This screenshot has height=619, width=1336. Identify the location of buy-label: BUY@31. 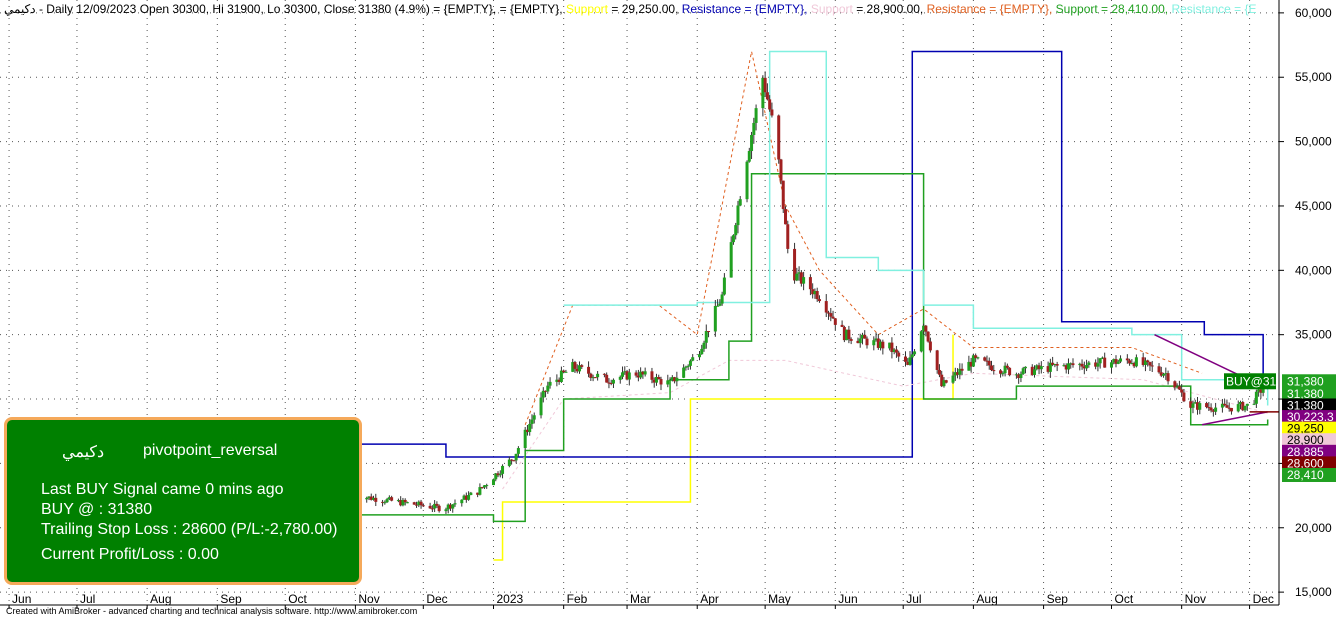
(1250, 381).